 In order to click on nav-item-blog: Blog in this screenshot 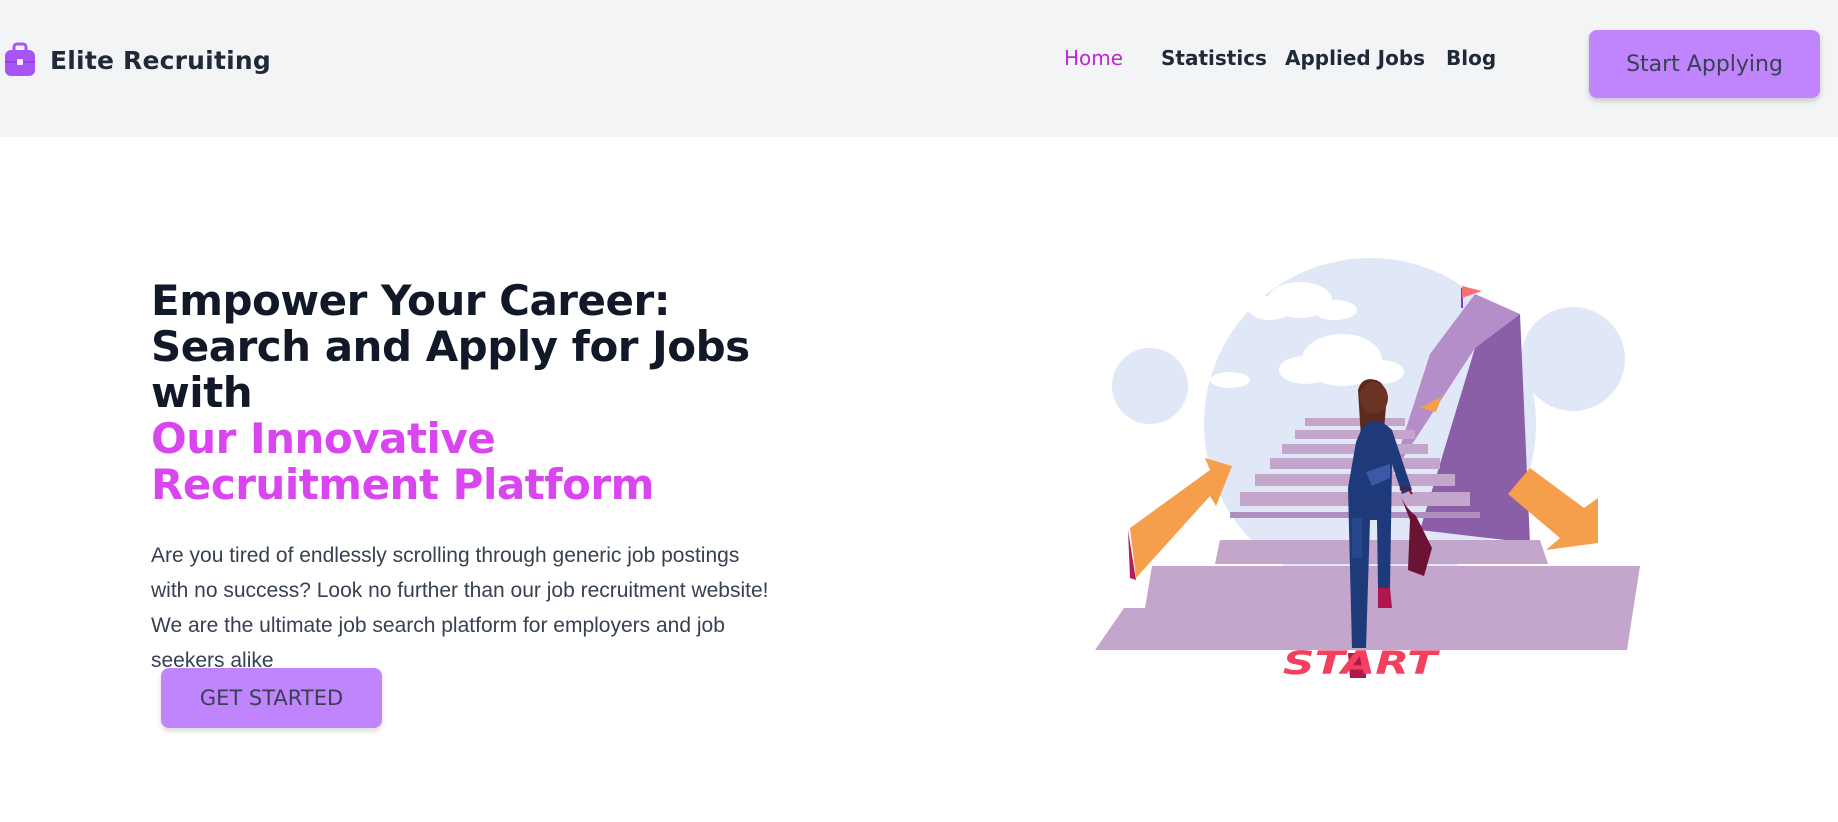, I will do `click(1471, 58)`.